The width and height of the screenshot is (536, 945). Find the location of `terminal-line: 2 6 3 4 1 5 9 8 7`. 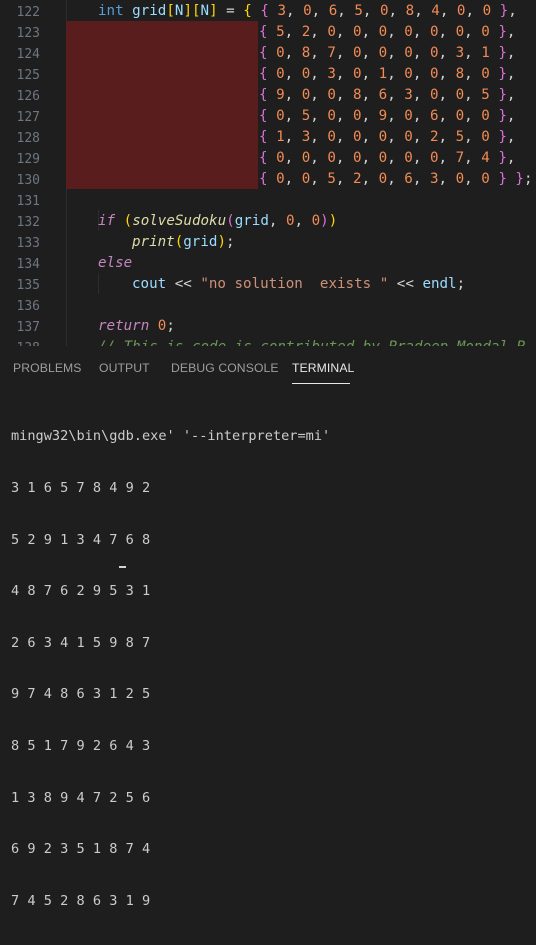

terminal-line: 2 6 3 4 1 5 9 8 7 is located at coordinates (81, 642).